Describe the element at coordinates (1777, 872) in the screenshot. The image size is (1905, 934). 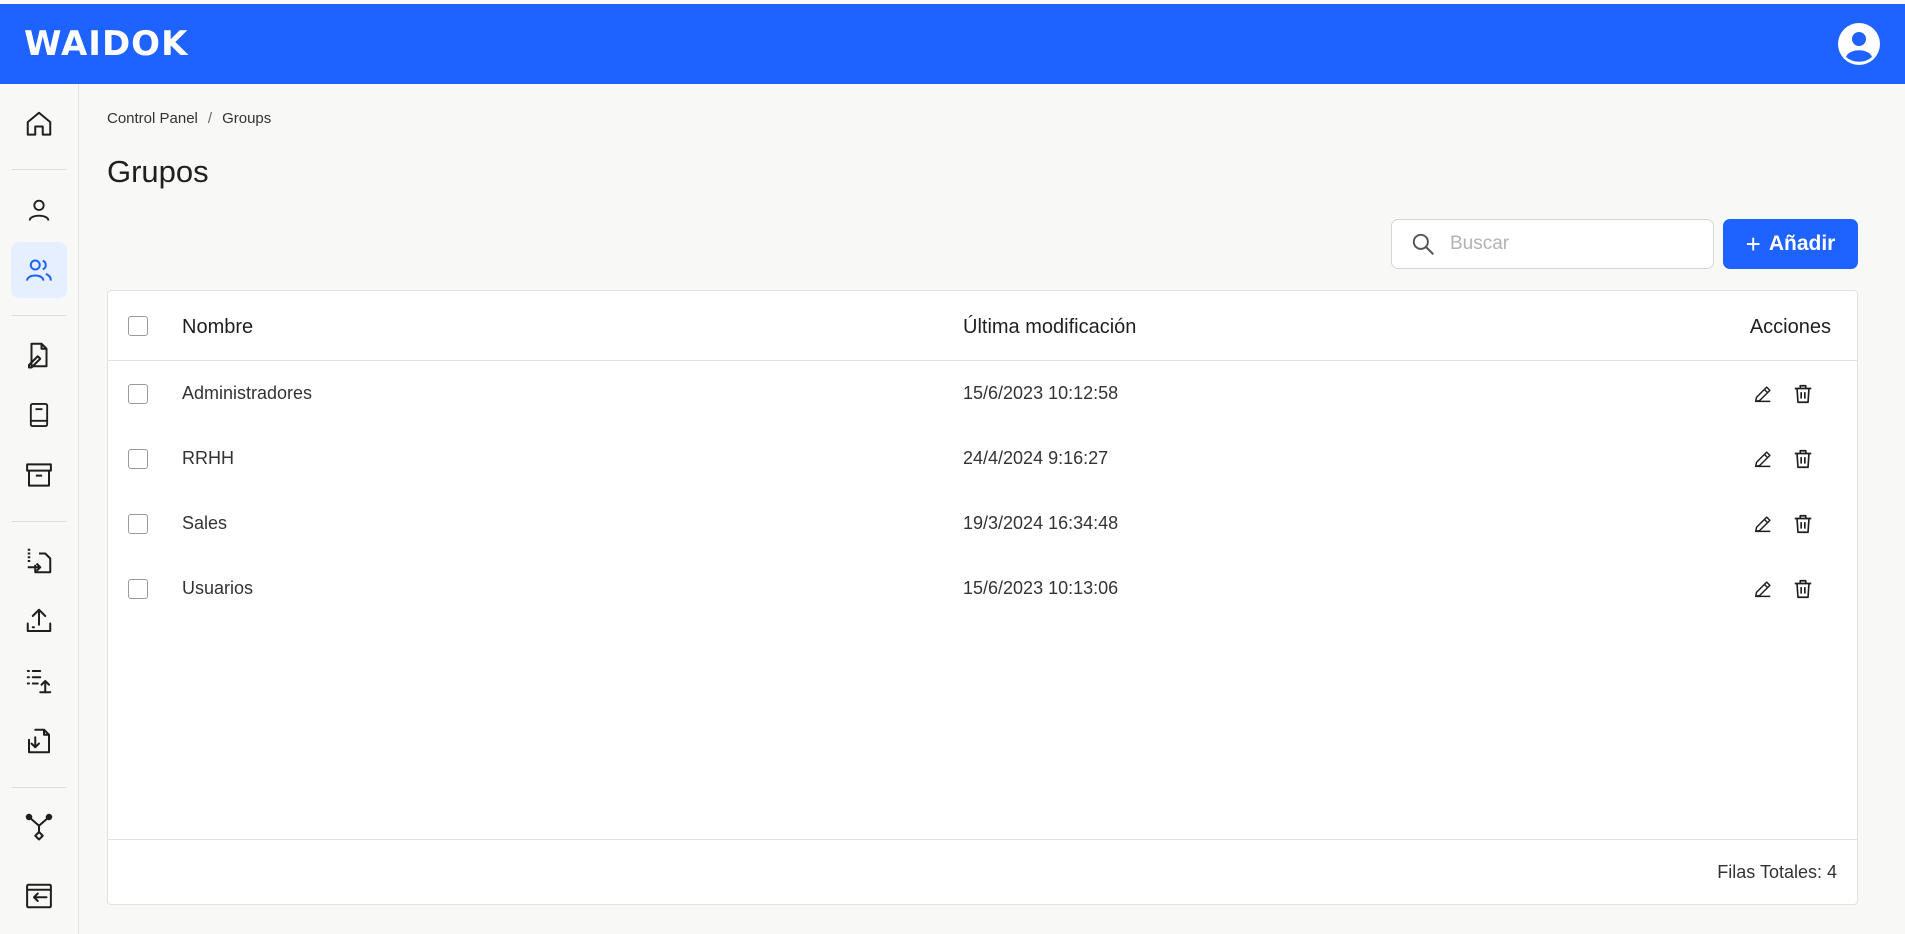
I see `total-rows-label: Filas Totales: 4` at that location.